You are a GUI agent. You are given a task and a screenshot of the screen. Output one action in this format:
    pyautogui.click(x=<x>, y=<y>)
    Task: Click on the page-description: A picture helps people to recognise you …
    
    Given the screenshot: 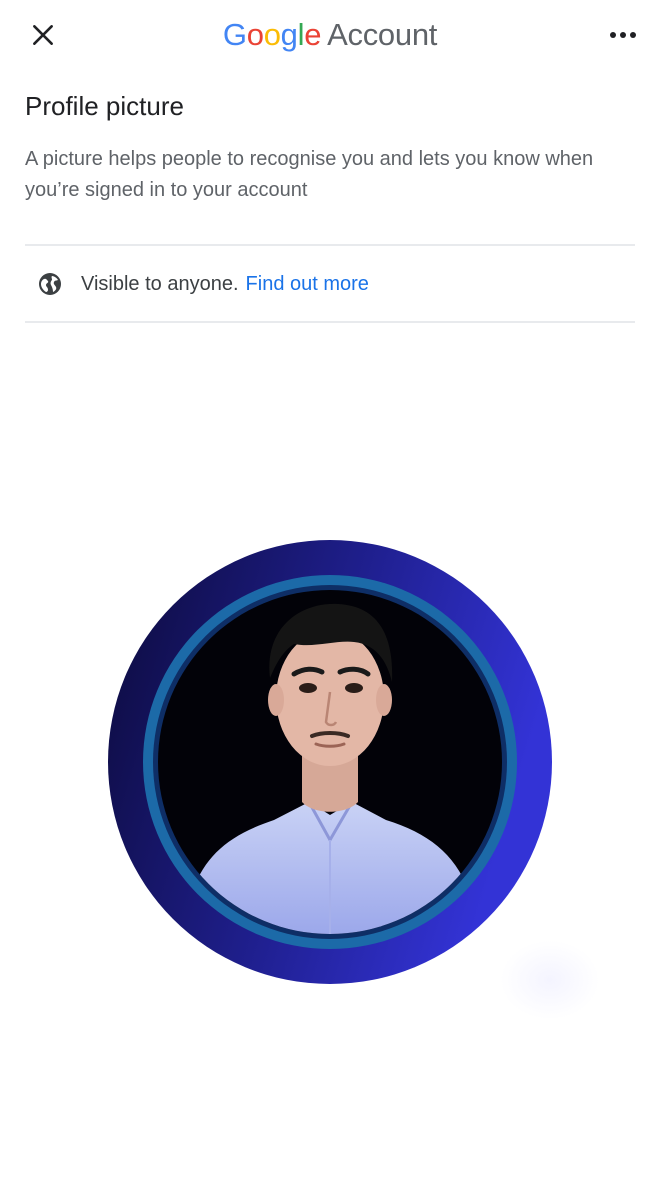 What is the action you would take?
    pyautogui.click(x=309, y=174)
    